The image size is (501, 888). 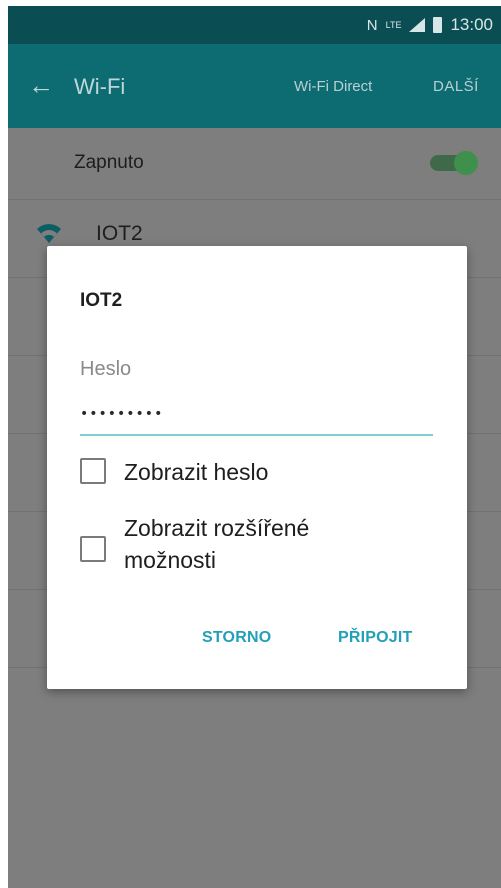 I want to click on clock: 13:00, so click(x=471, y=24).